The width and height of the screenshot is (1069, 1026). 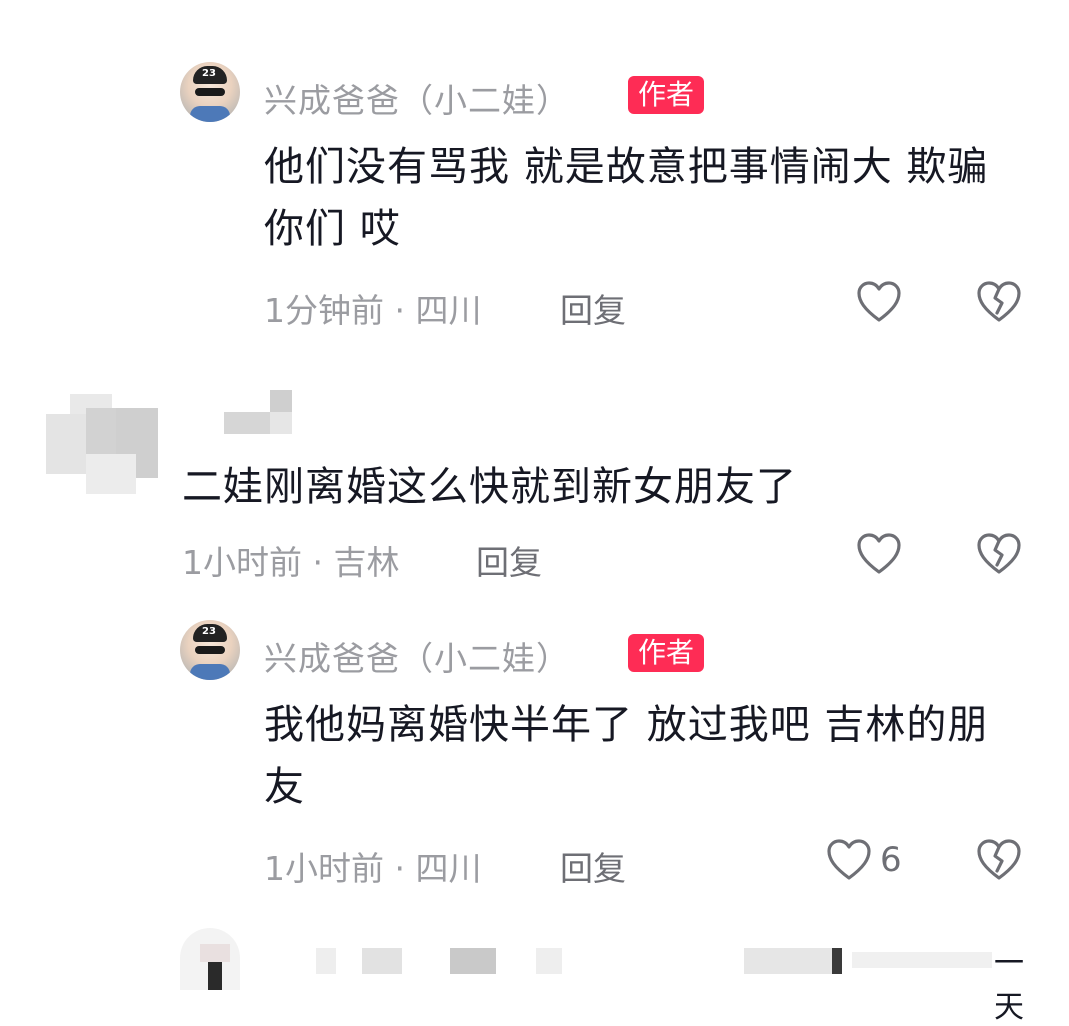 What do you see at coordinates (366, 562) in the screenshot?
I see `comment-location: 吉林` at bounding box center [366, 562].